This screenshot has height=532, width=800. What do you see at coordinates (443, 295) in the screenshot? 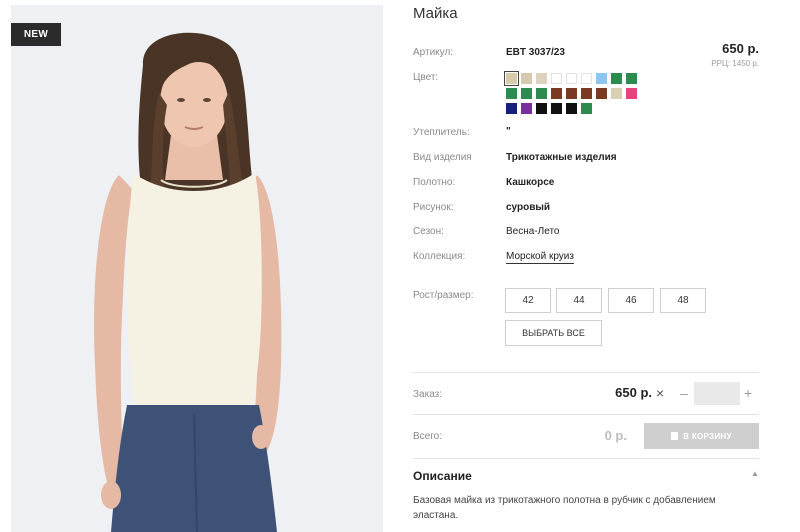
I see `size-label: Рост/размер:` at bounding box center [443, 295].